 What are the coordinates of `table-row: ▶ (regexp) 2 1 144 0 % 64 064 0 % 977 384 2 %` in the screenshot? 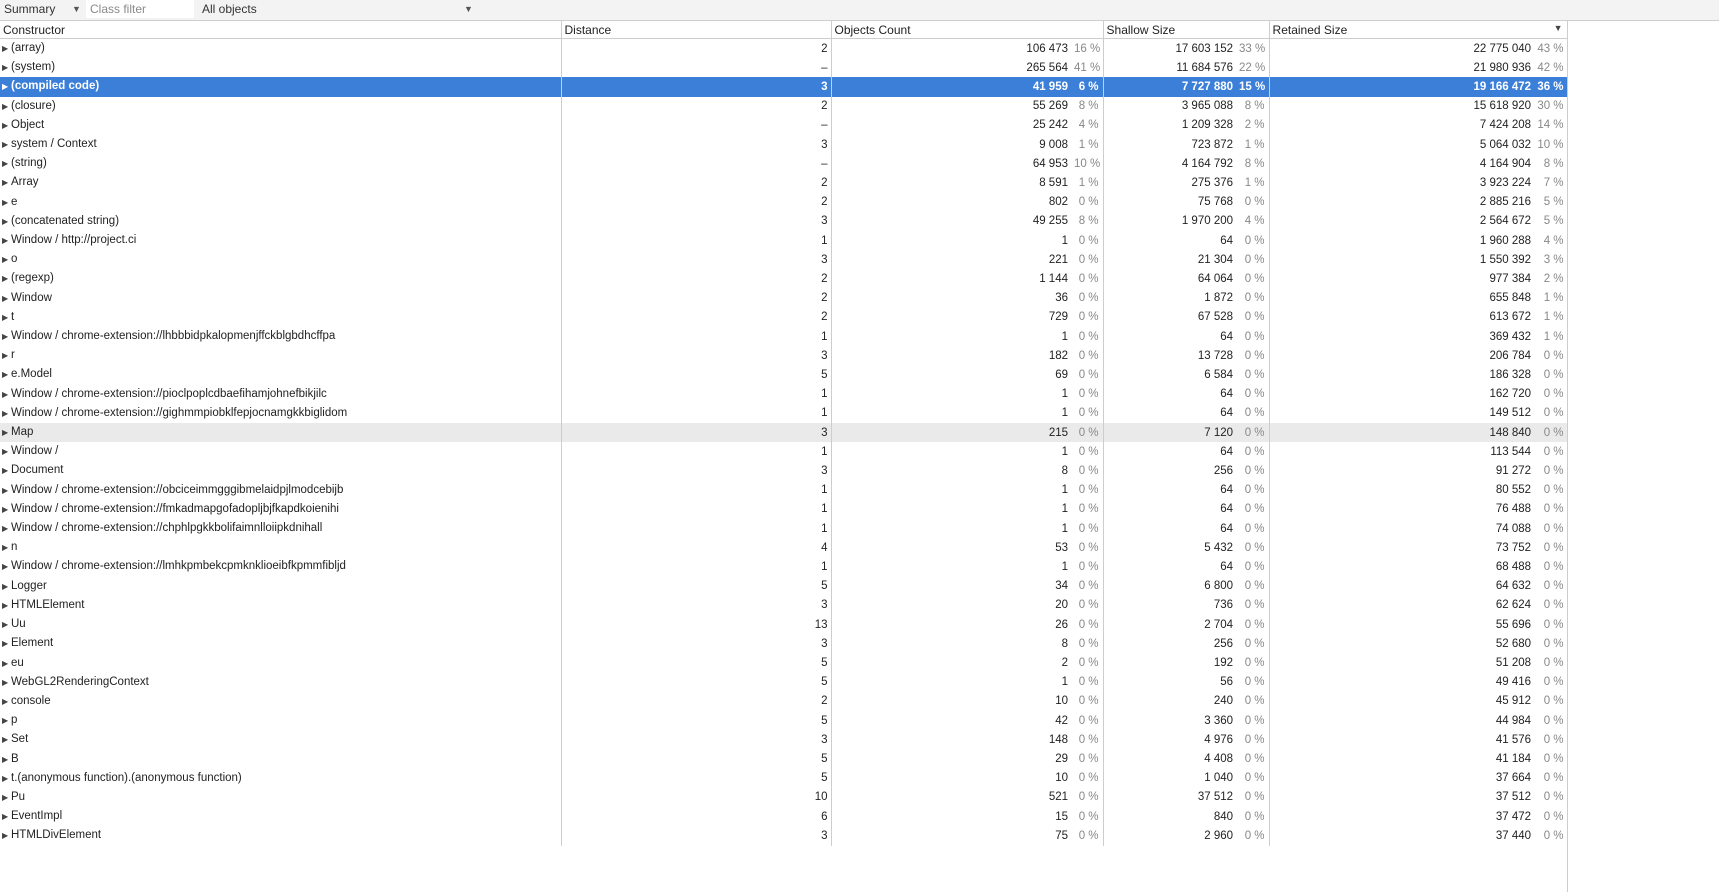 It's located at (784, 279).